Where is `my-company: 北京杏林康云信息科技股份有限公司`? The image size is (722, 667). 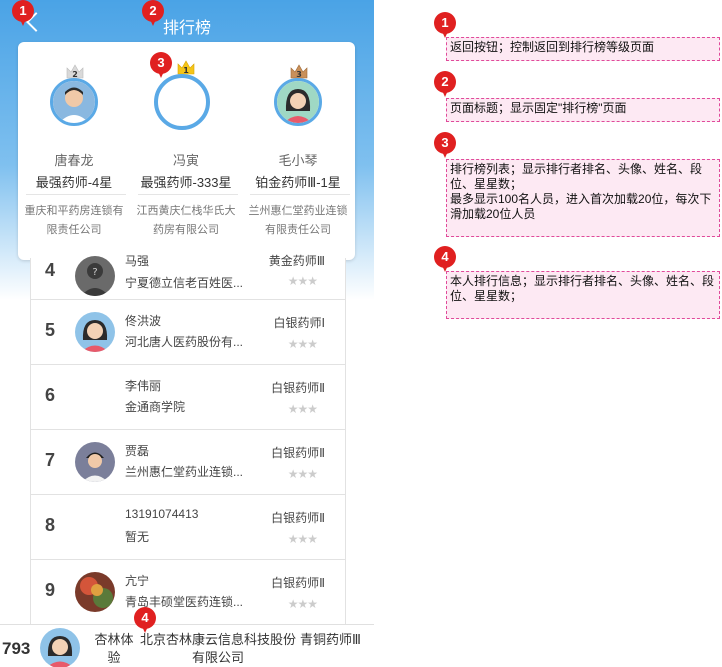
my-company: 北京杏林康云信息科技股份有限公司 is located at coordinates (217, 648).